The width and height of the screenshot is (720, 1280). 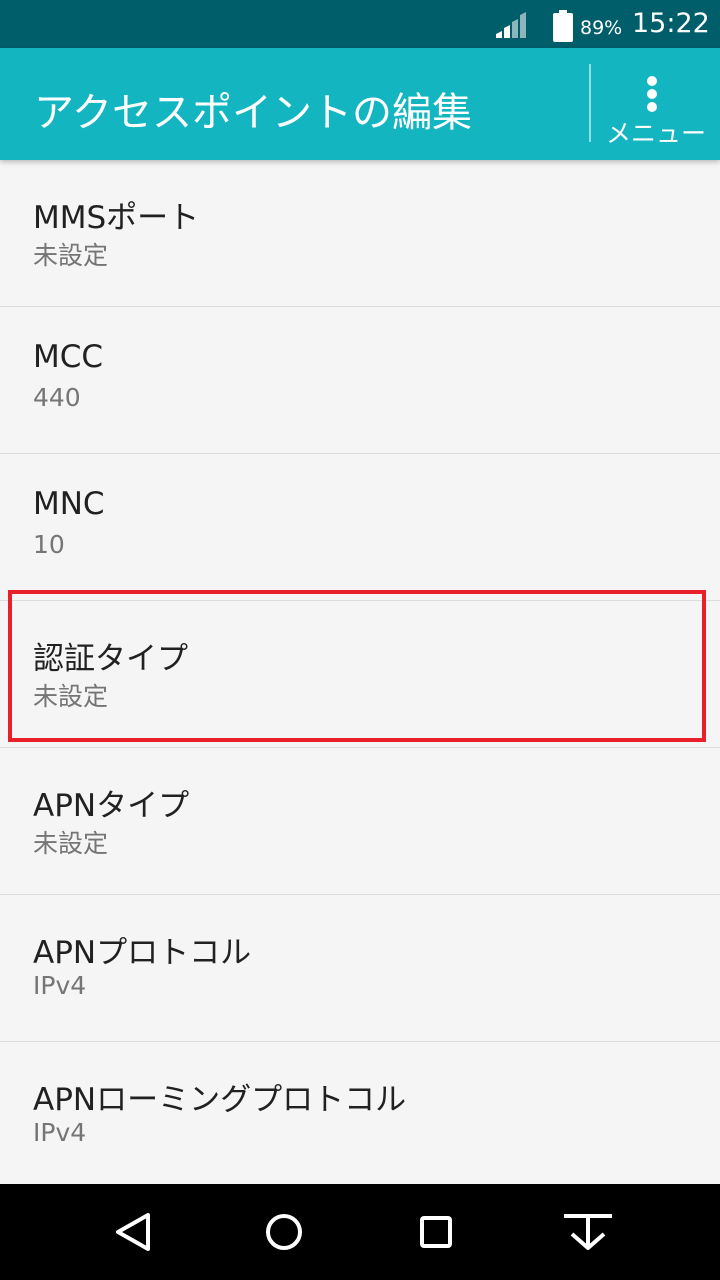 I want to click on setting-title: APNローミングプロトコル, so click(x=220, y=1100).